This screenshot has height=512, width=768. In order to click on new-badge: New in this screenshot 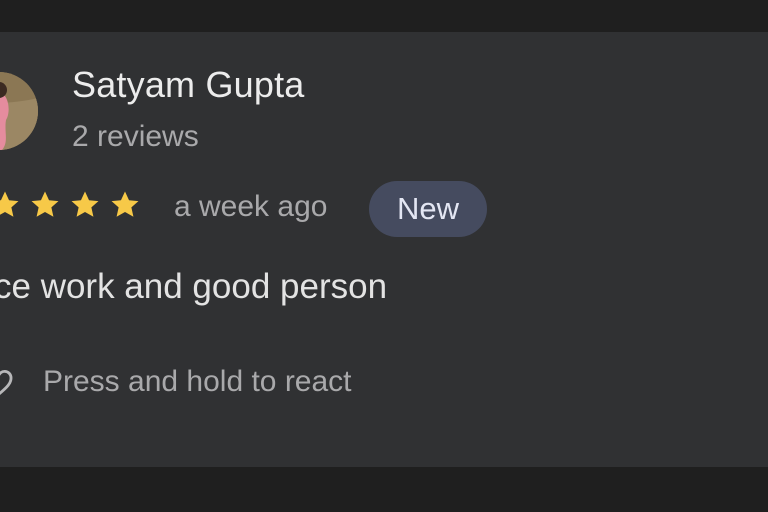, I will do `click(428, 209)`.